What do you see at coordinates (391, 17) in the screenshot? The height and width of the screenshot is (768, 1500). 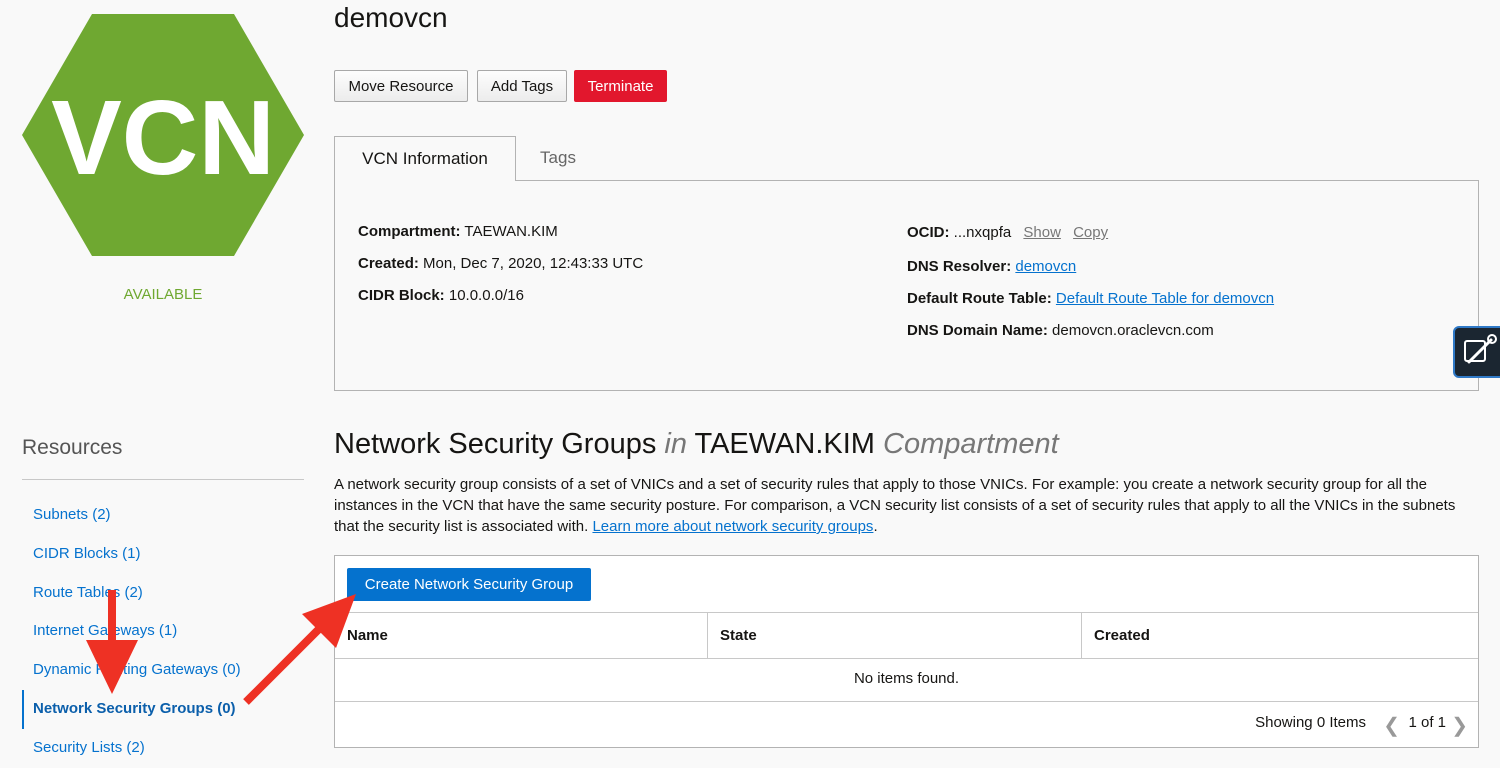 I see `page-title: demovcn` at bounding box center [391, 17].